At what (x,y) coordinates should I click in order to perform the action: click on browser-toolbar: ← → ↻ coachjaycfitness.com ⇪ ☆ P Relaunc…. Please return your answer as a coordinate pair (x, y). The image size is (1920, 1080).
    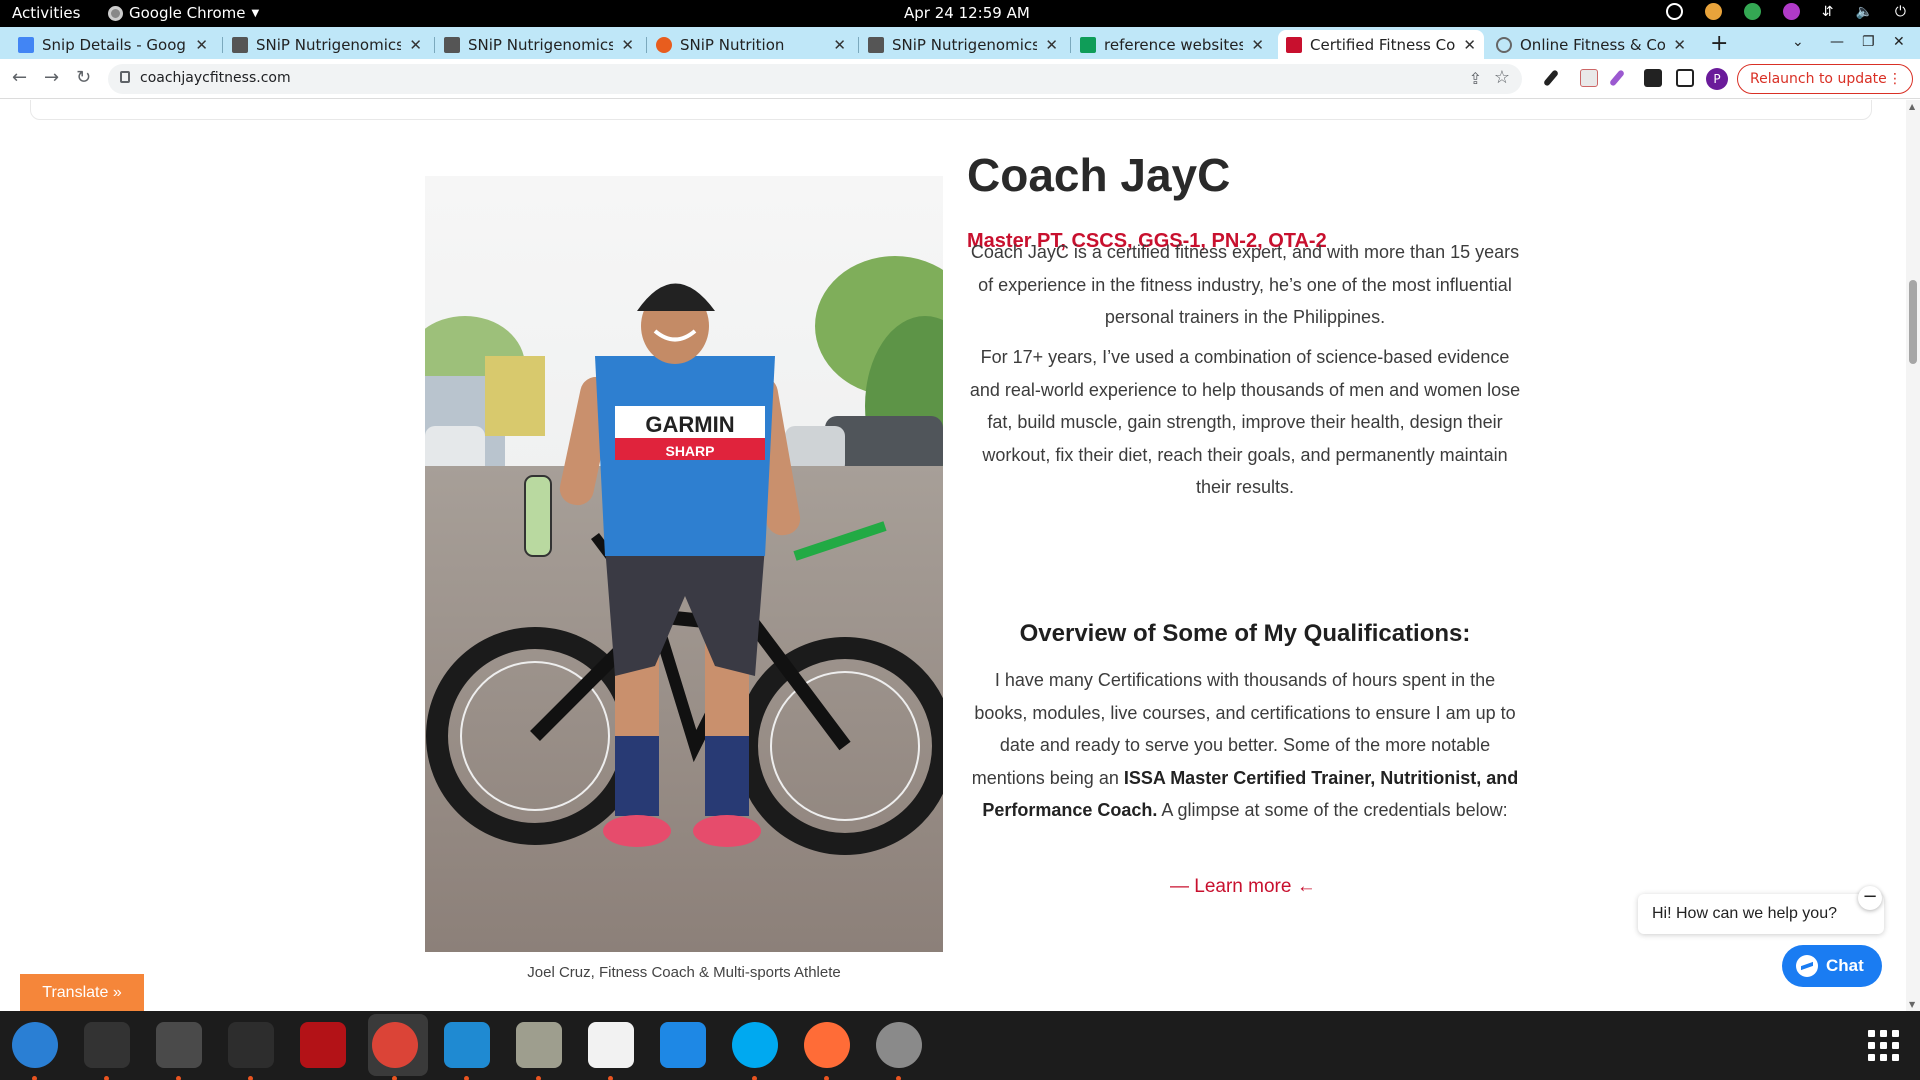
    Looking at the image, I should click on (960, 79).